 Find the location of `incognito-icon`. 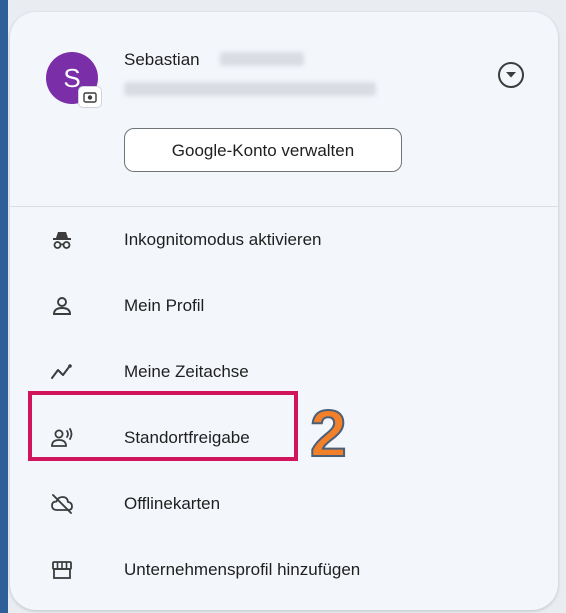

incognito-icon is located at coordinates (62, 240).